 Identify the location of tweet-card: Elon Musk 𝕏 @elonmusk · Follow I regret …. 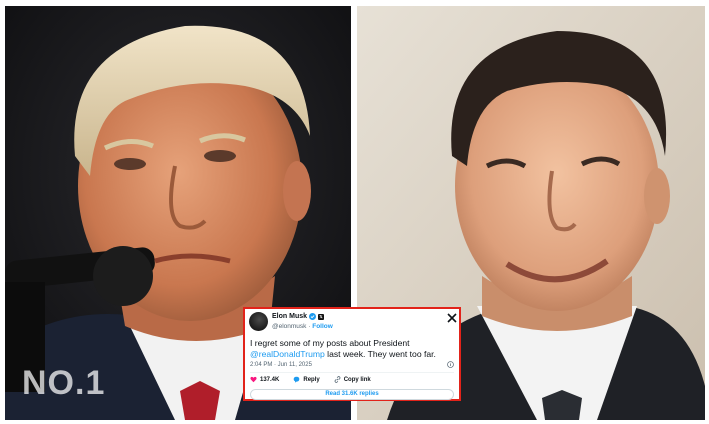
(352, 354).